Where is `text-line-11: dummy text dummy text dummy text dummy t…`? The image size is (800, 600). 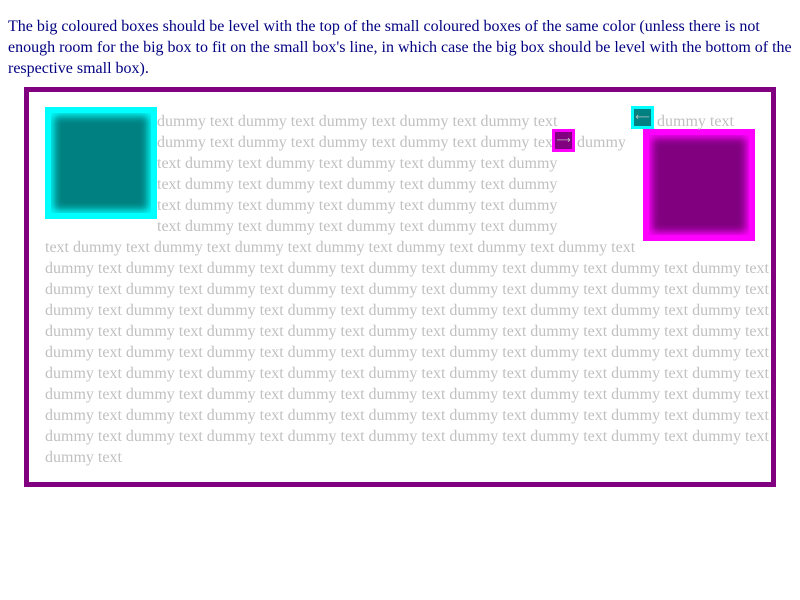
text-line-11: dummy text dummy text dummy text dummy t… is located at coordinates (407, 331).